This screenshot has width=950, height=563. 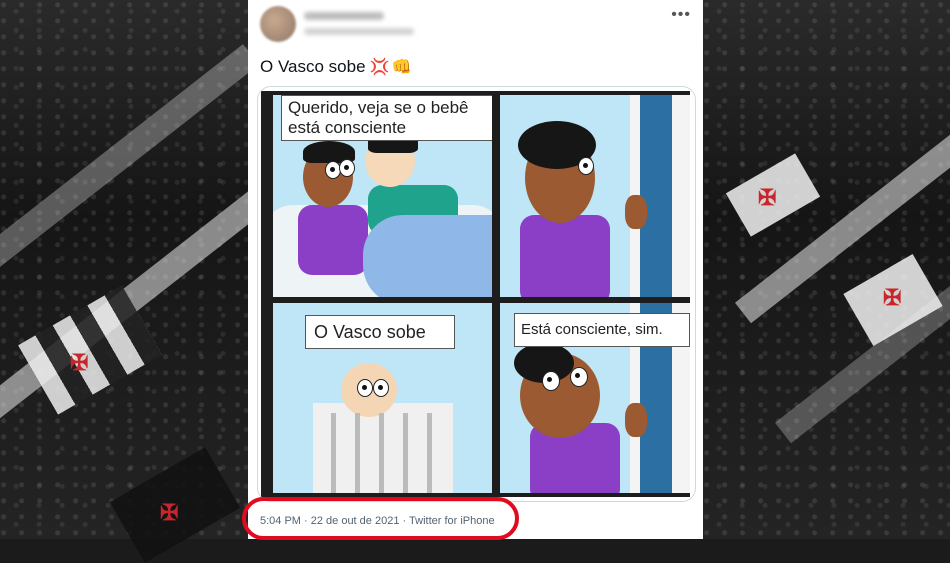 What do you see at coordinates (129, 184) in the screenshot?
I see `bg-stripe` at bounding box center [129, 184].